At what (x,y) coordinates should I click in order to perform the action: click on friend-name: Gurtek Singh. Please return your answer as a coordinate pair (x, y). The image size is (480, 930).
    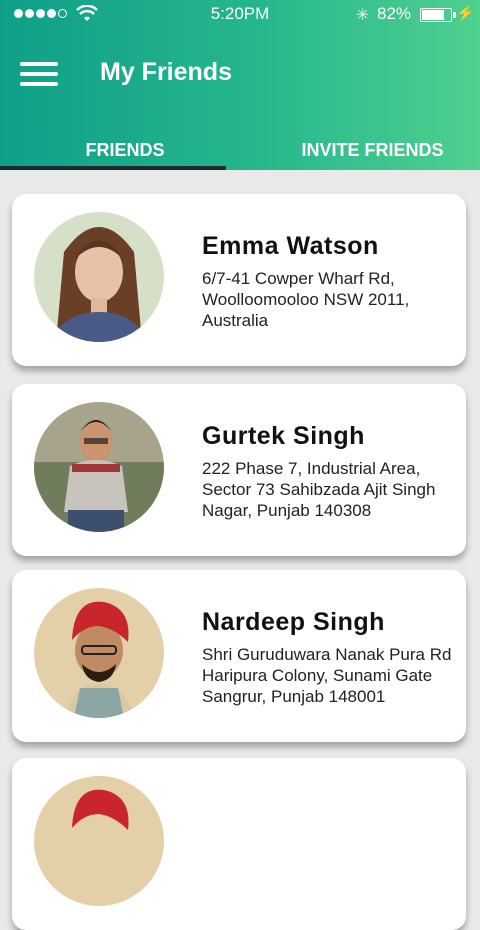
    Looking at the image, I should click on (283, 436).